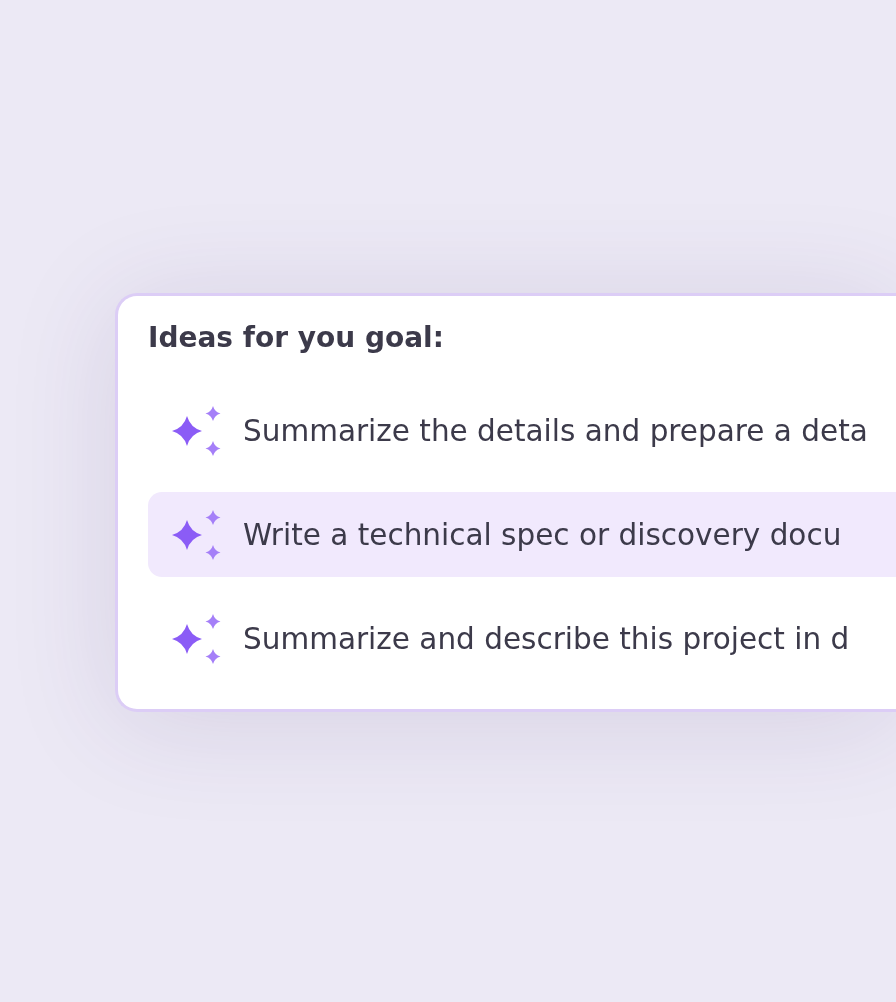 The width and height of the screenshot is (896, 1002). Describe the element at coordinates (546, 638) in the screenshot. I see `idea-text: Summarize and describe this project in d` at that location.